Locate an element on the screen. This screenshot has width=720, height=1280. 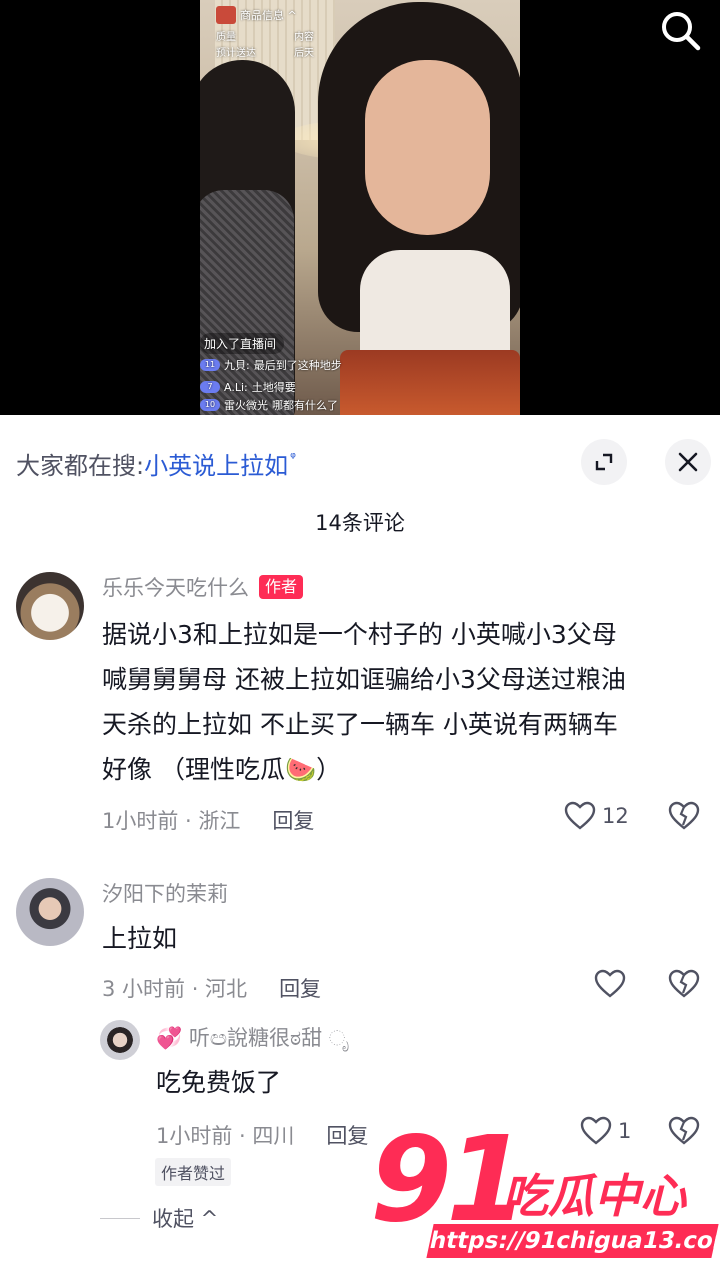
comment-username-row: 乐乐今天吃什么 作者 is located at coordinates (203, 587).